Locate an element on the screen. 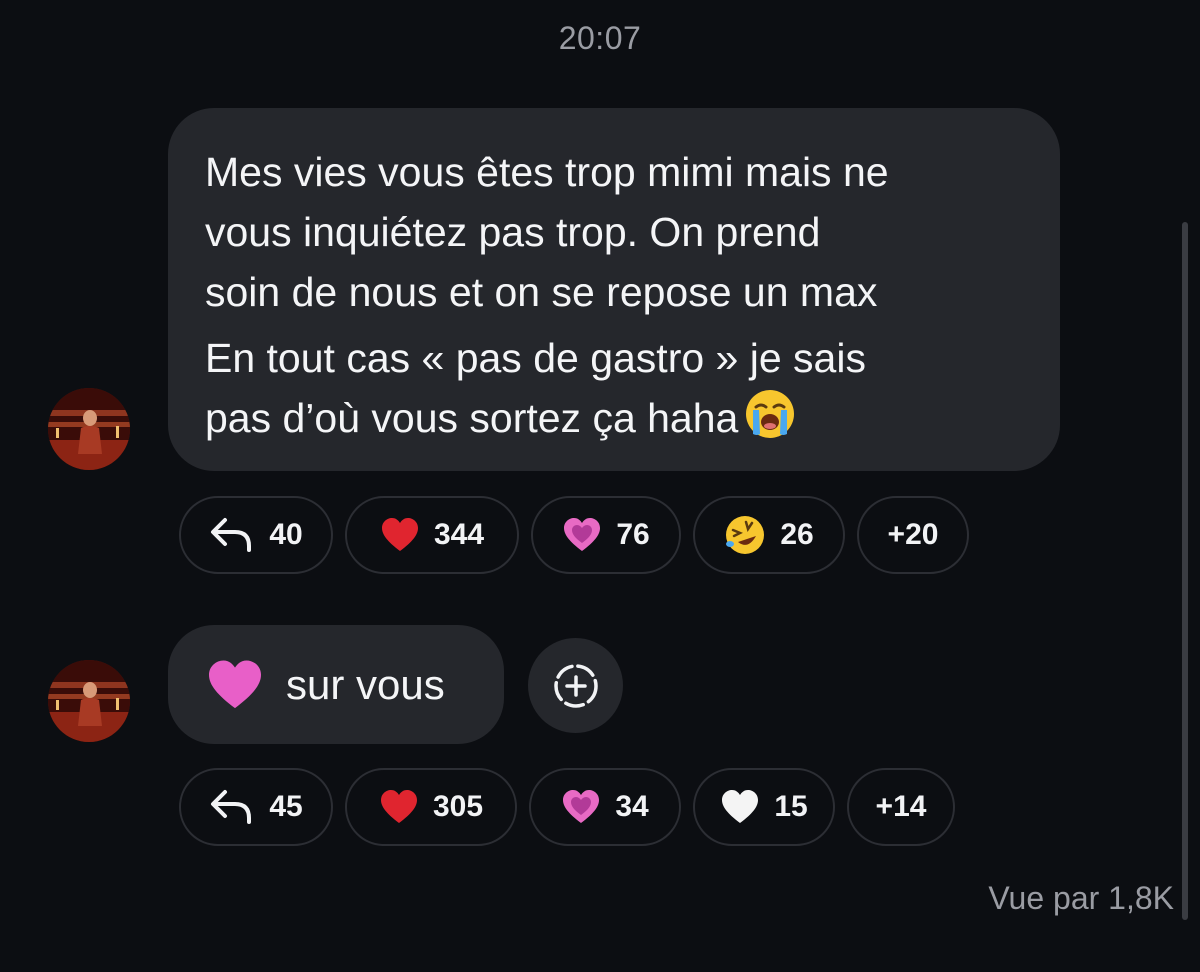 This screenshot has height=972, width=1200. reaction-red-heart: 344 is located at coordinates (432, 535).